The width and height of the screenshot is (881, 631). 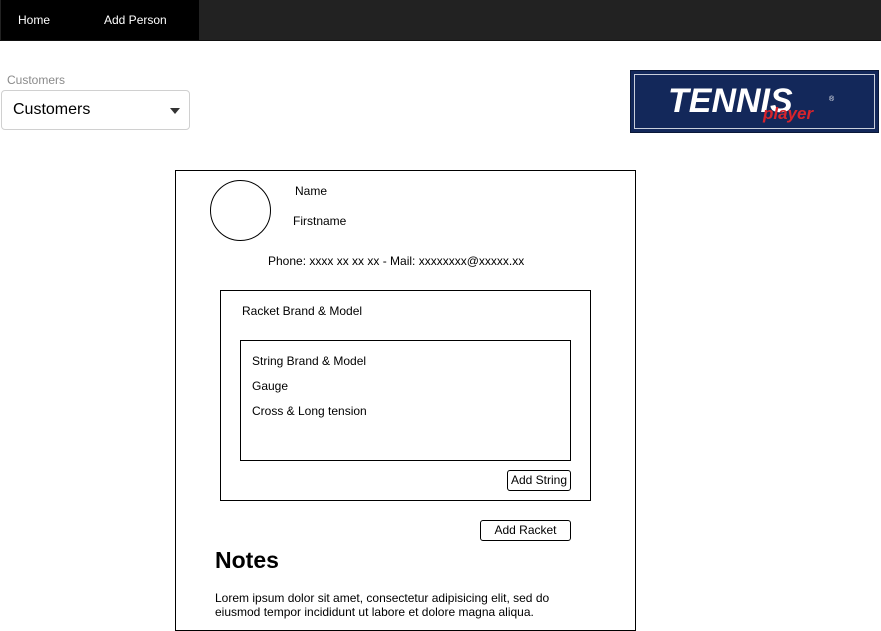 What do you see at coordinates (320, 221) in the screenshot?
I see `customer-firstname: Firstname` at bounding box center [320, 221].